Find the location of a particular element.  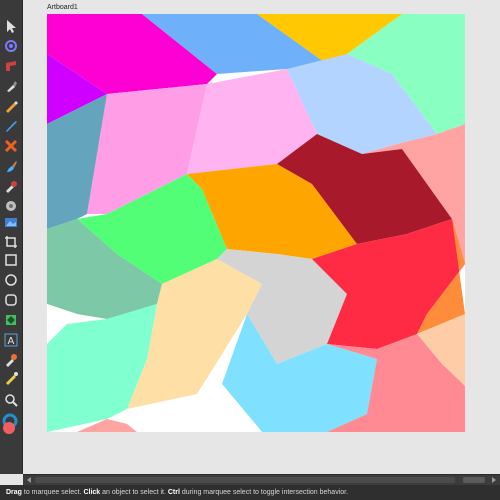

pencil-tool-icon is located at coordinates (11, 106).